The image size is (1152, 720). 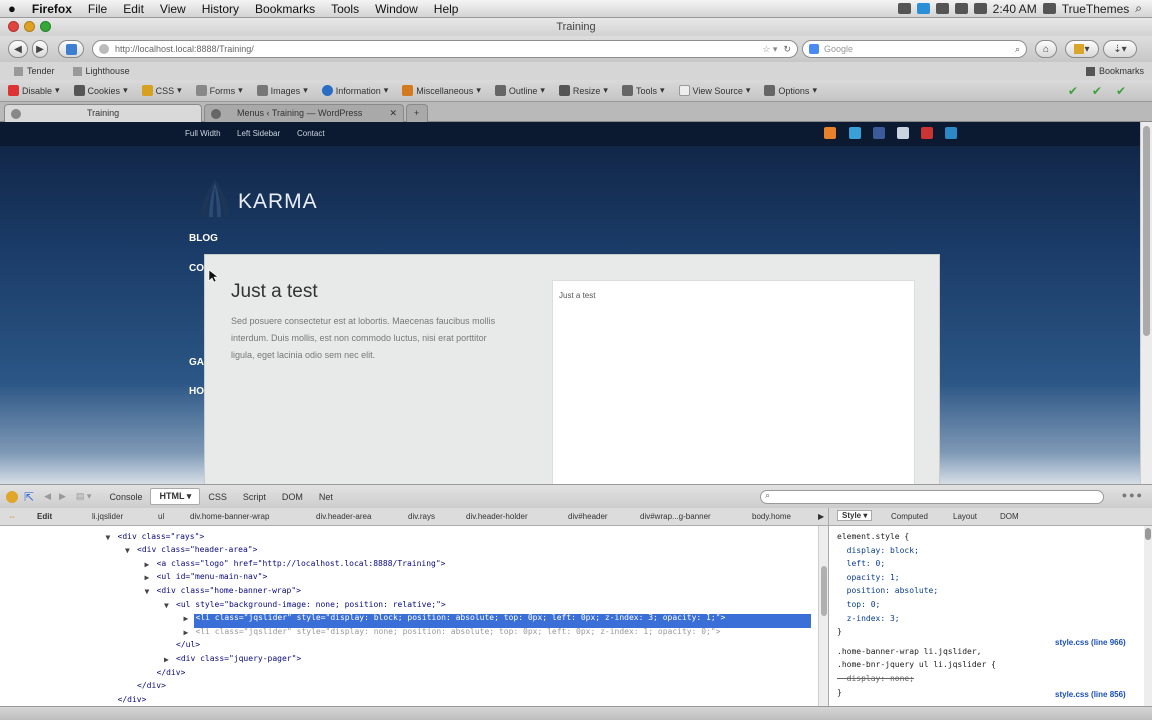 I want to click on apple-menu-icon: ●, so click(x=12, y=8).